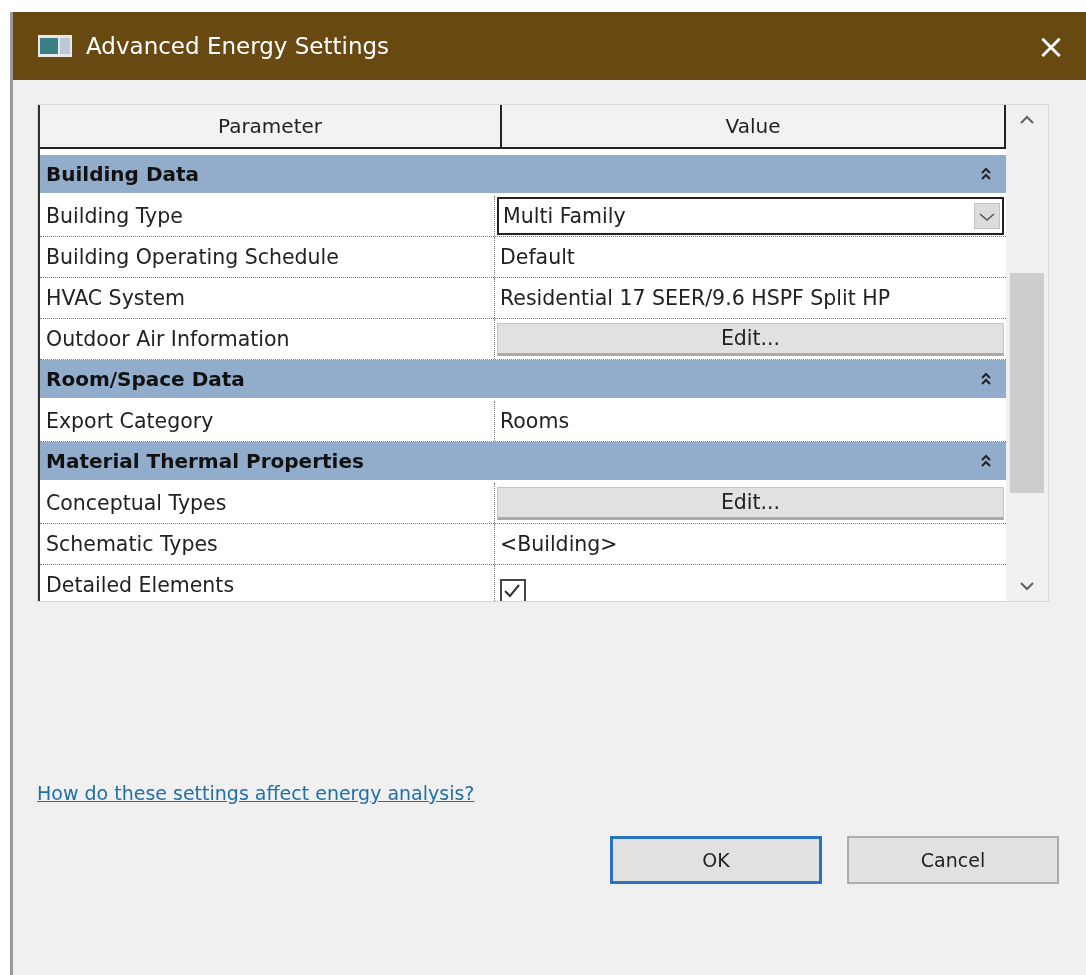  Describe the element at coordinates (1027, 120) in the screenshot. I see `scroll-up-icon` at that location.